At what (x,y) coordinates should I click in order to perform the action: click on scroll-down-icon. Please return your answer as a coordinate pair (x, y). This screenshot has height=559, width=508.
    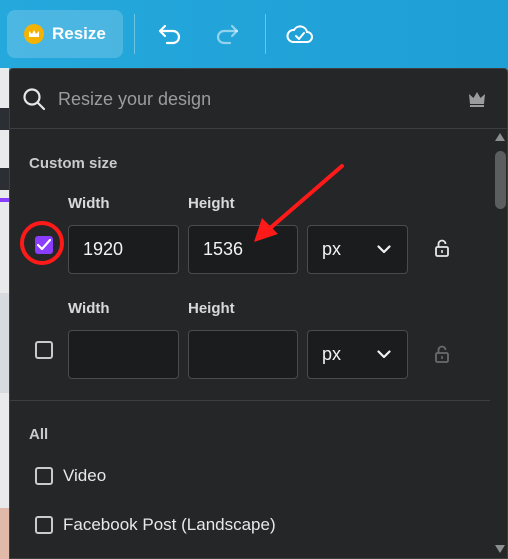
    Looking at the image, I should click on (500, 549).